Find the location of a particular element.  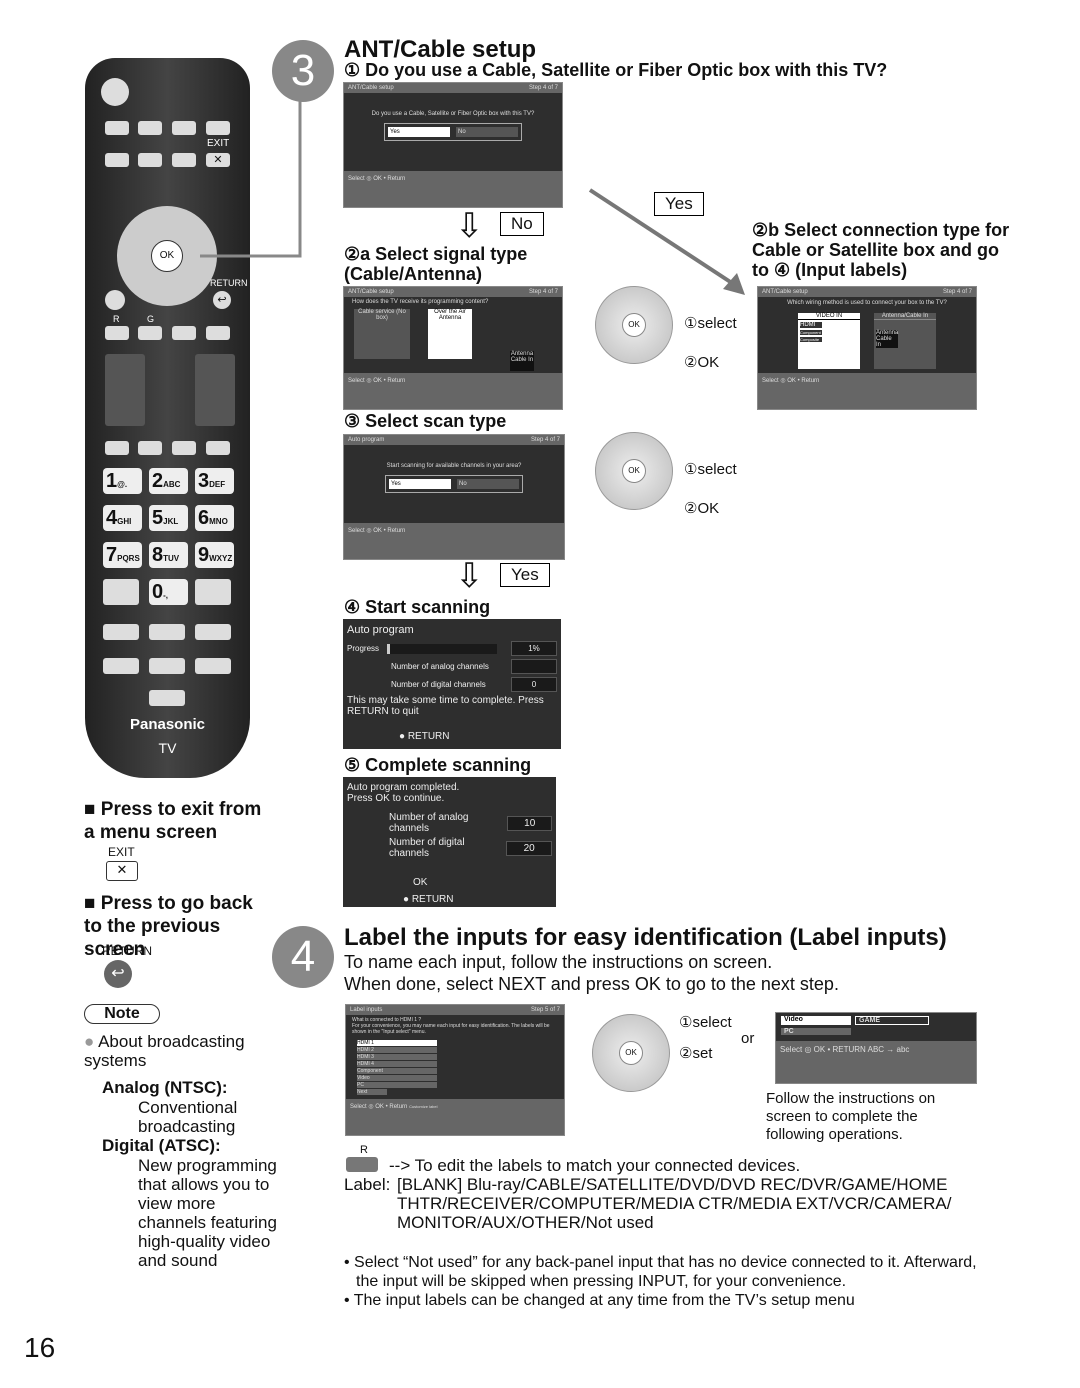

signal-type-heading: ②a Select signal type (Cable/Antenna) is located at coordinates (436, 264).